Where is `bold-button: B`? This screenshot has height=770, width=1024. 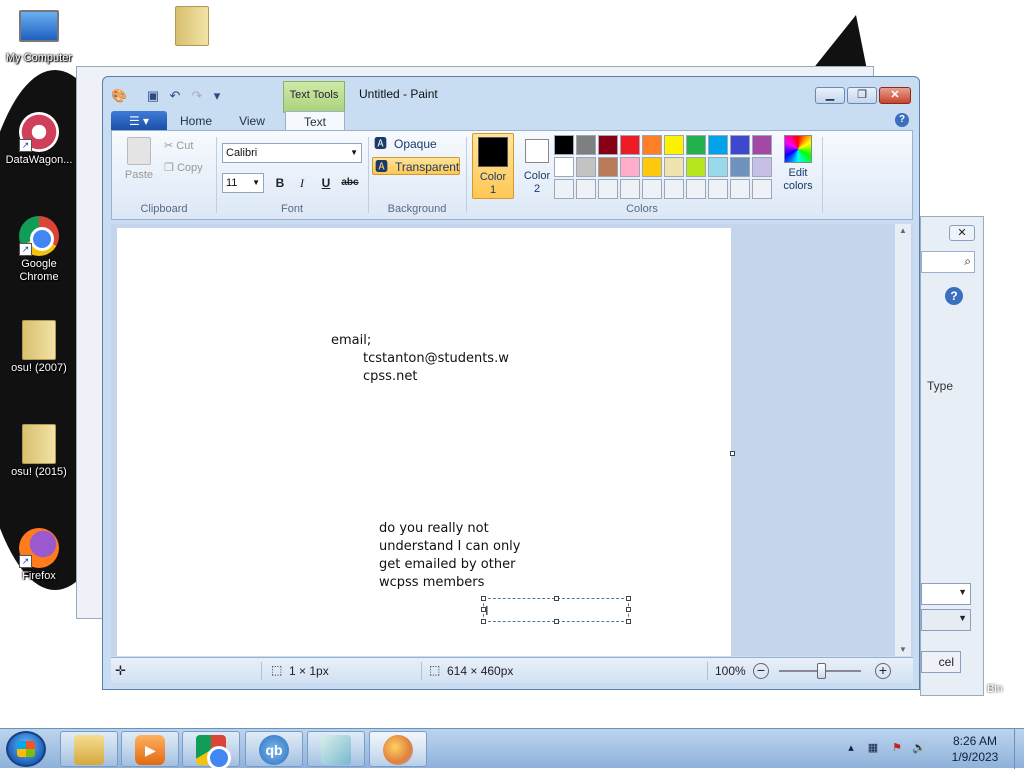
bold-button: B is located at coordinates (280, 183).